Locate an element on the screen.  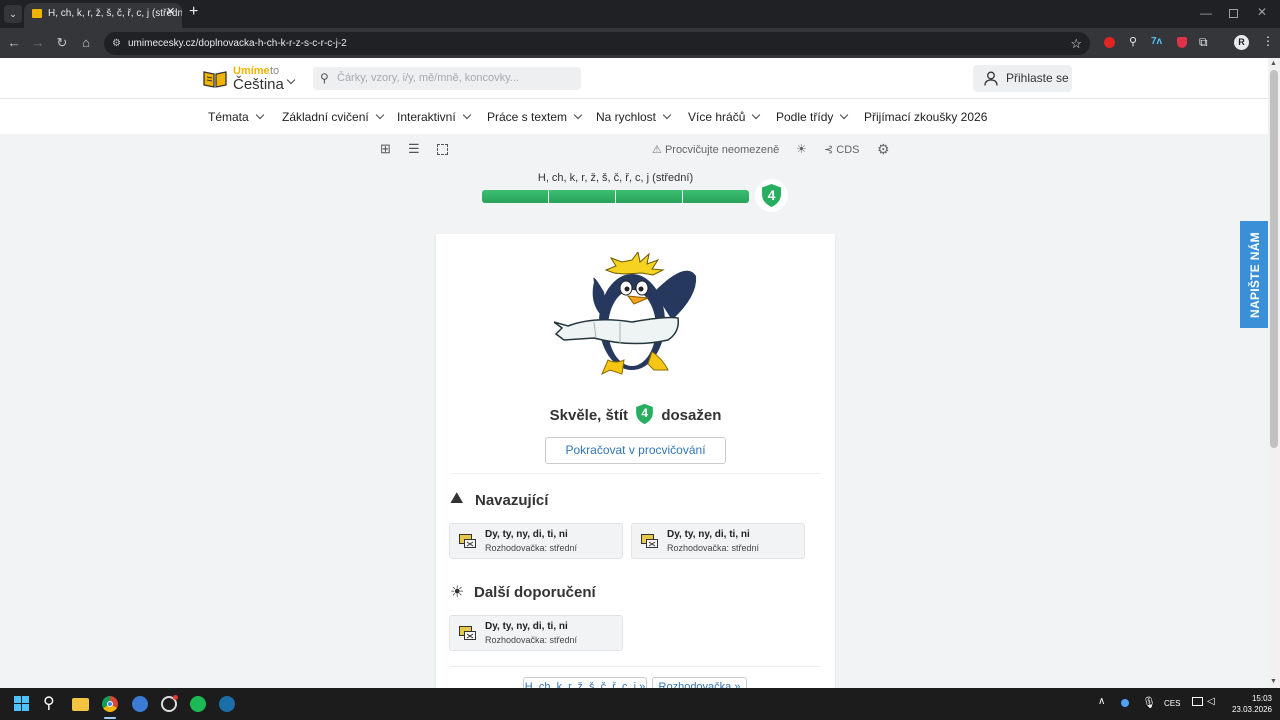
spotify-icon is located at coordinates (198, 704).